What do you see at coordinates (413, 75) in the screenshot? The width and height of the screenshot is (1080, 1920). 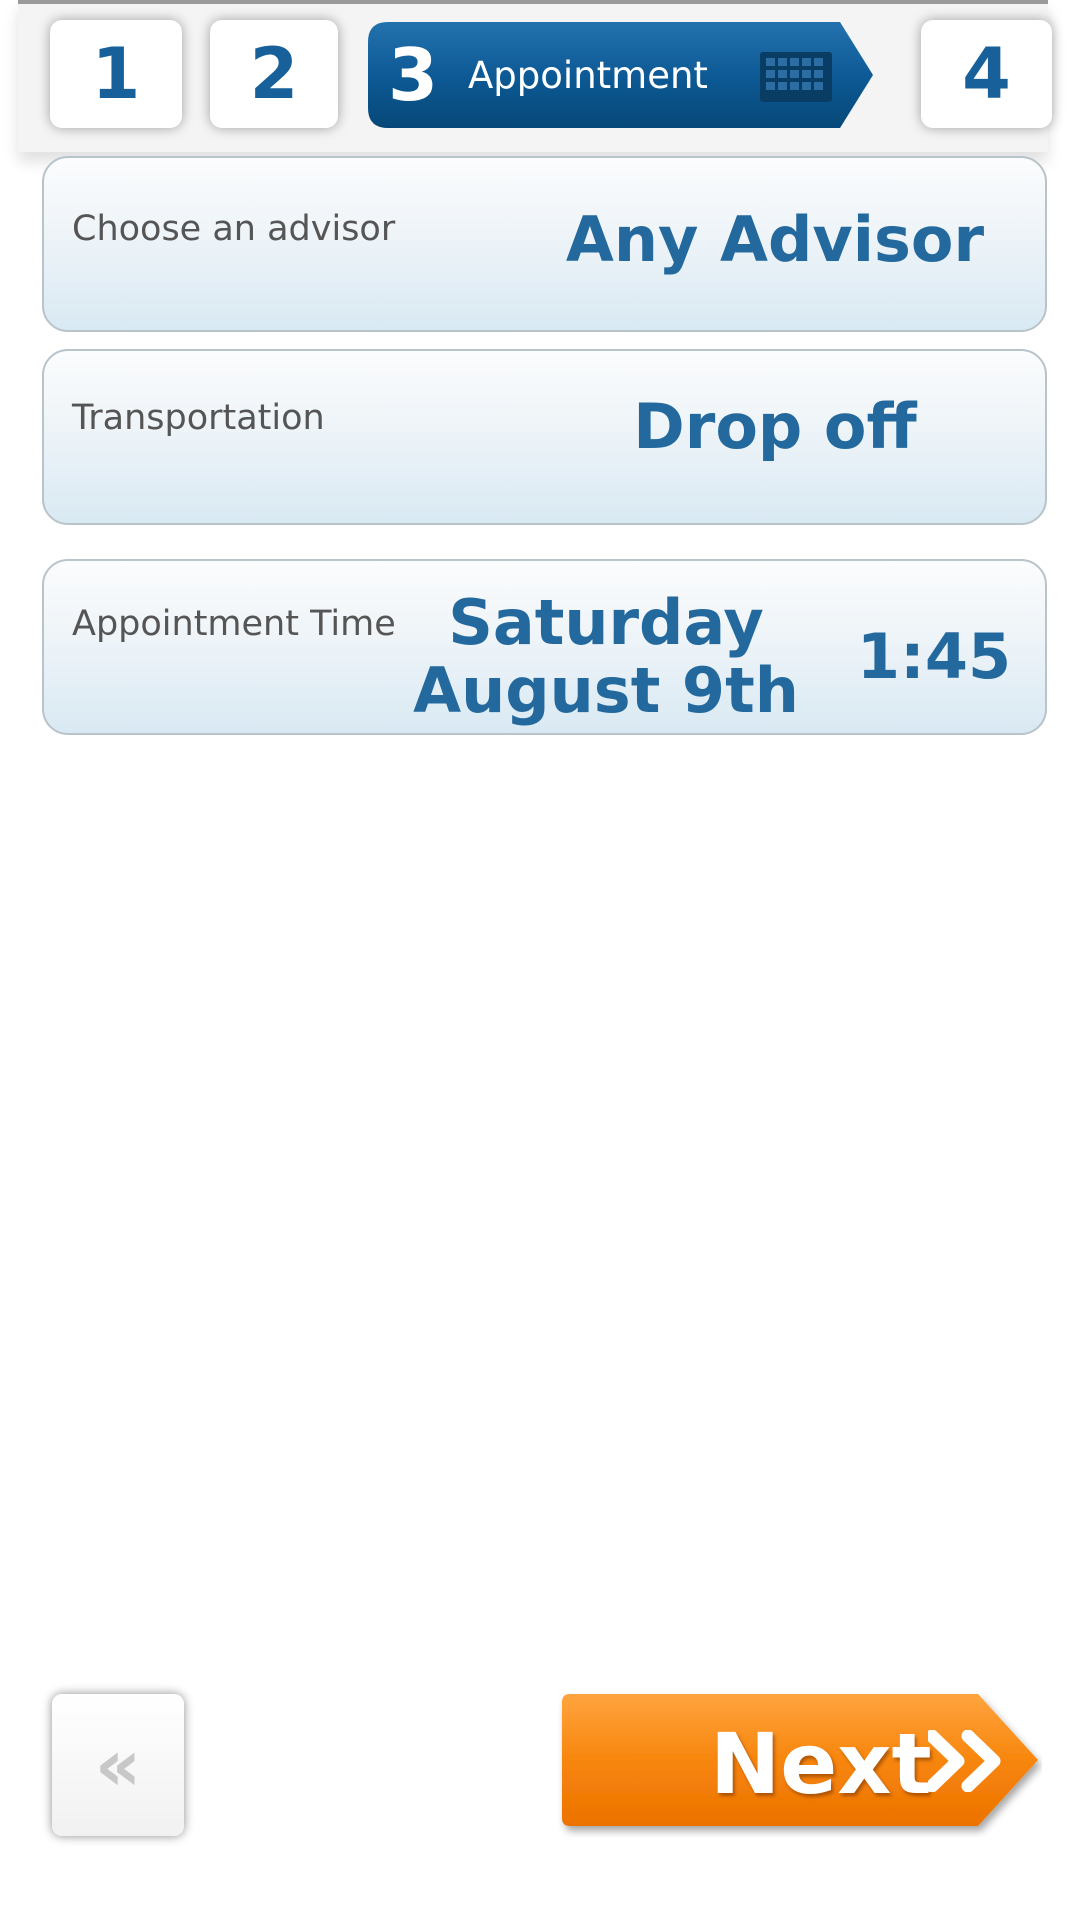 I see `step-3-number: 3` at bounding box center [413, 75].